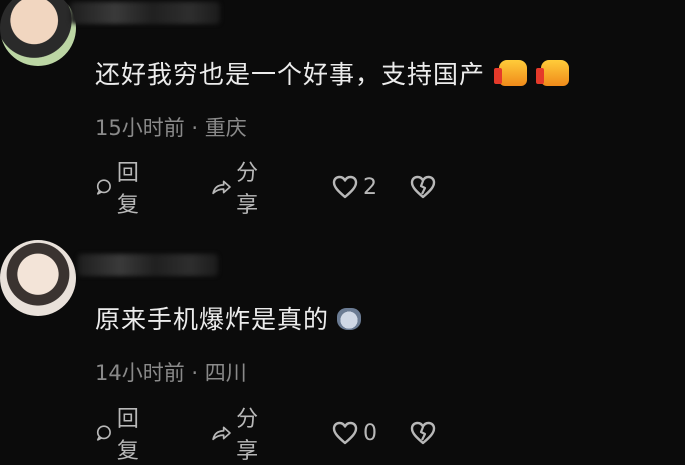  I want to click on comment-location: 重庆, so click(225, 128).